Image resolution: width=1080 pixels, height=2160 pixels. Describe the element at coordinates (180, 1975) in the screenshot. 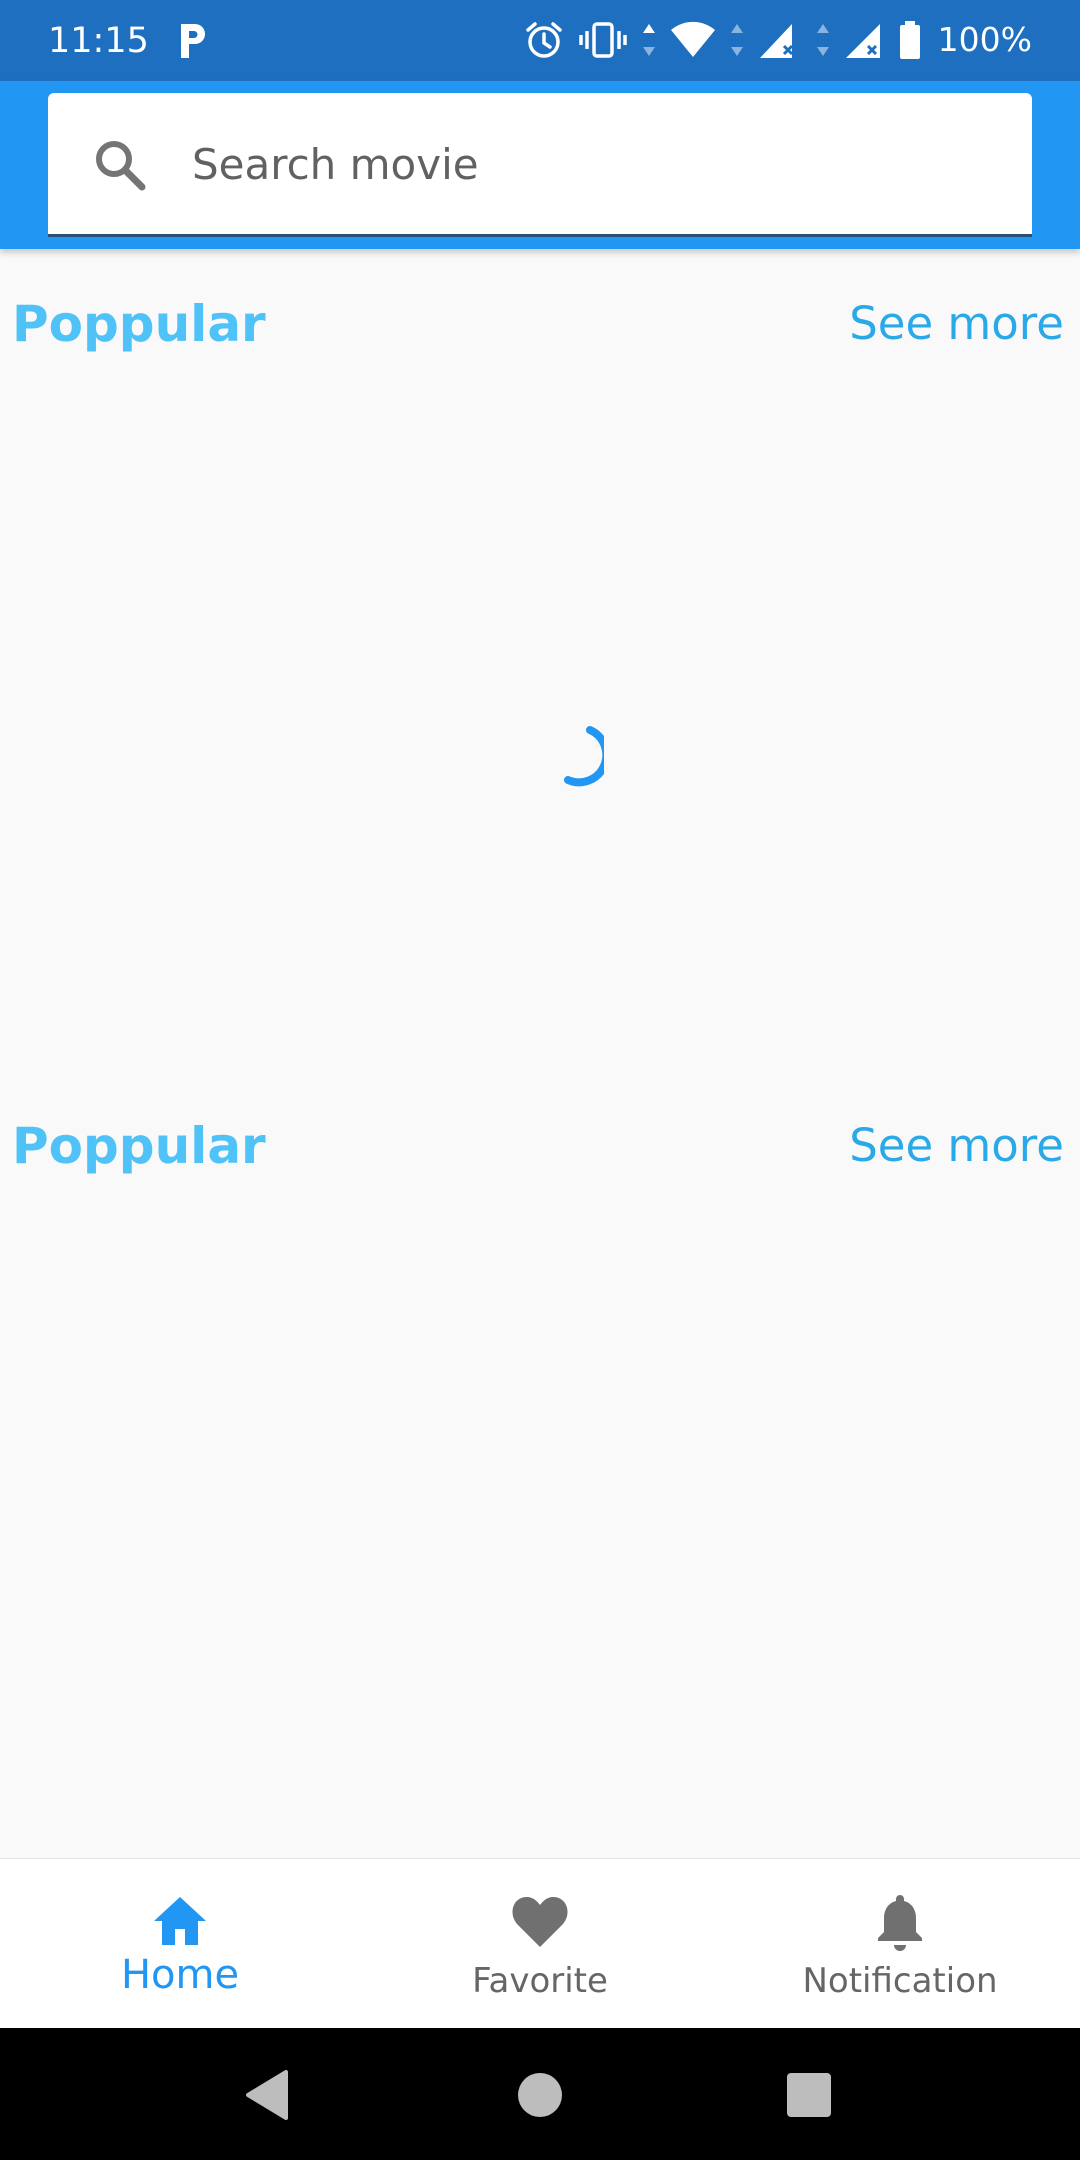

I see `nav-label: Home` at that location.